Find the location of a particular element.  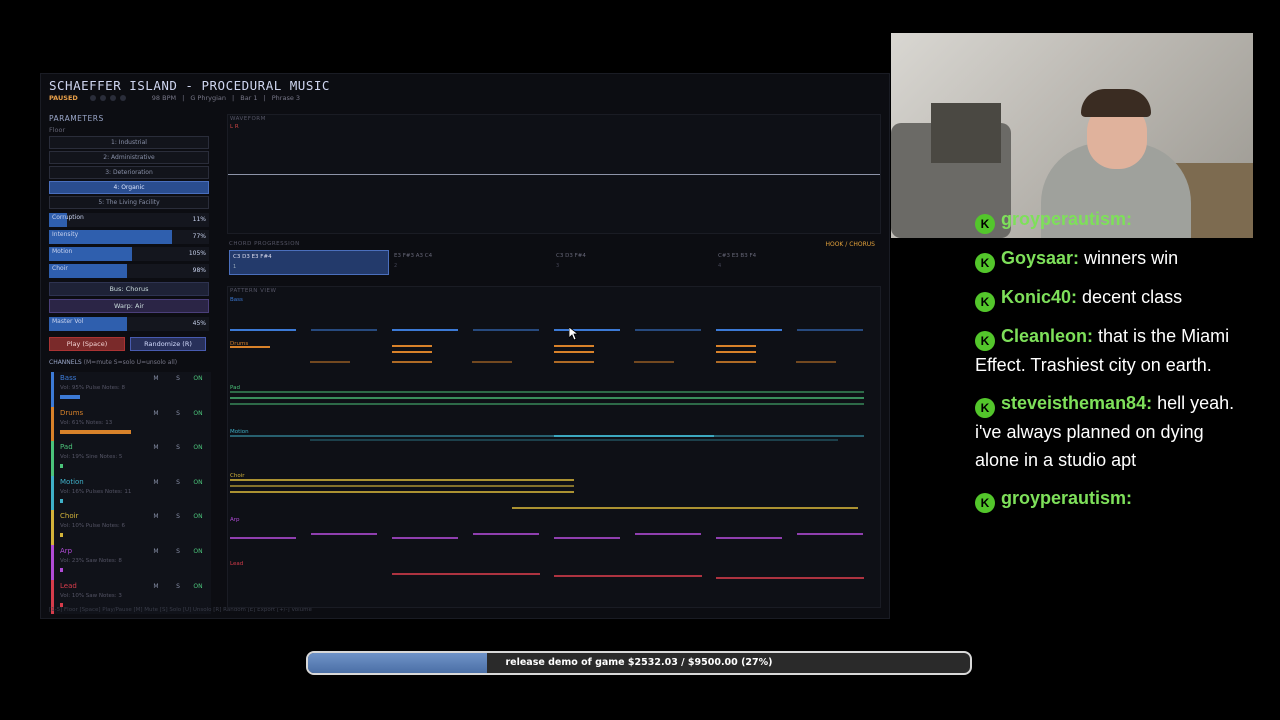

choir-slider: Choir 98% is located at coordinates (129, 271).